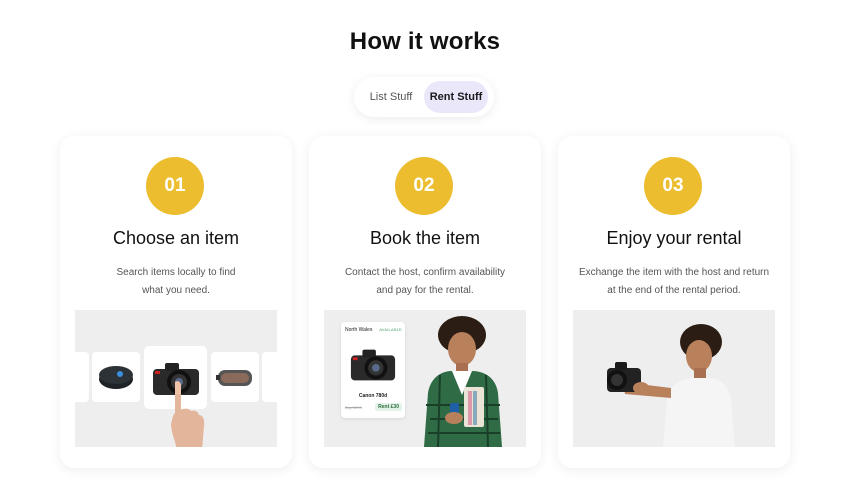 Image resolution: width=850 pixels, height=499 pixels. I want to click on step-description-line: what you need., so click(176, 290).